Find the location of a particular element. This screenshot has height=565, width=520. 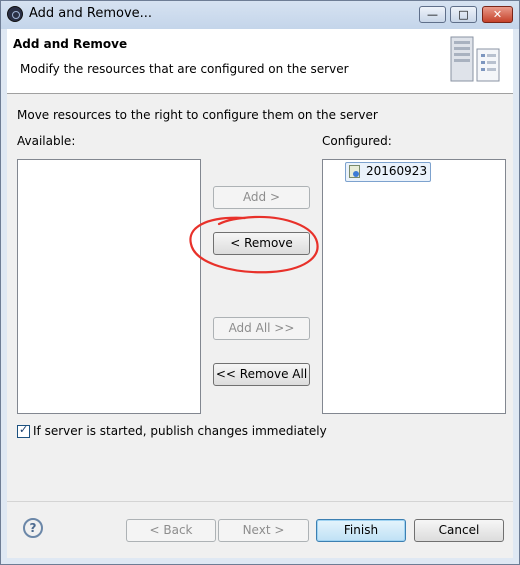

maximize-button: □ is located at coordinates (463, 14).